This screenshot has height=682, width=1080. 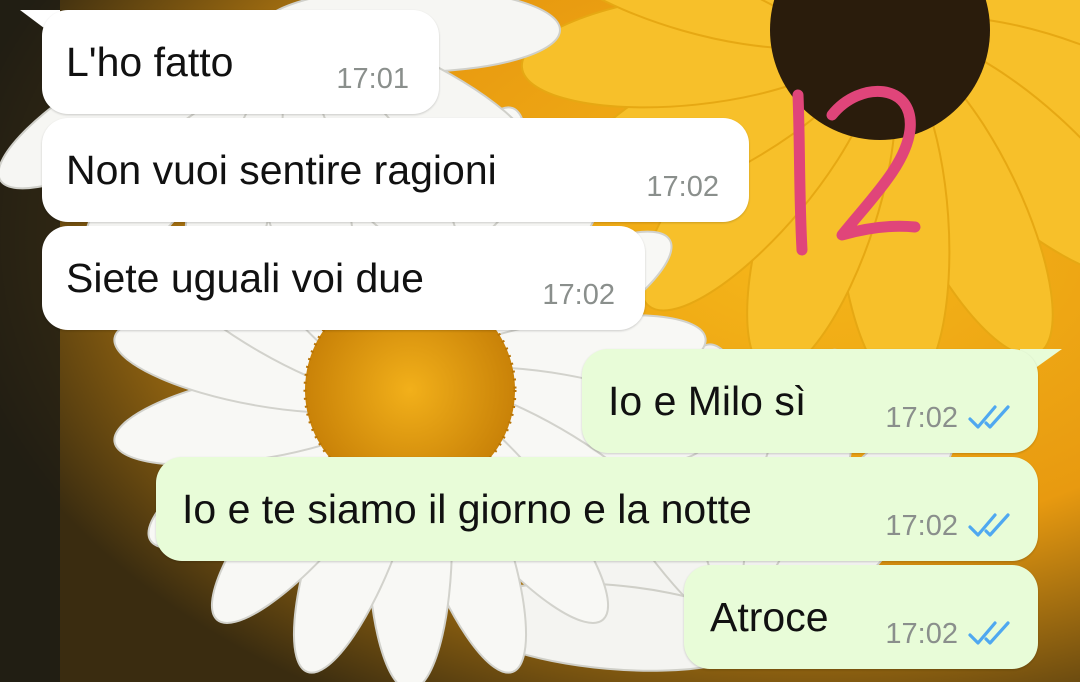 I want to click on message-time: 17:01, so click(x=372, y=79).